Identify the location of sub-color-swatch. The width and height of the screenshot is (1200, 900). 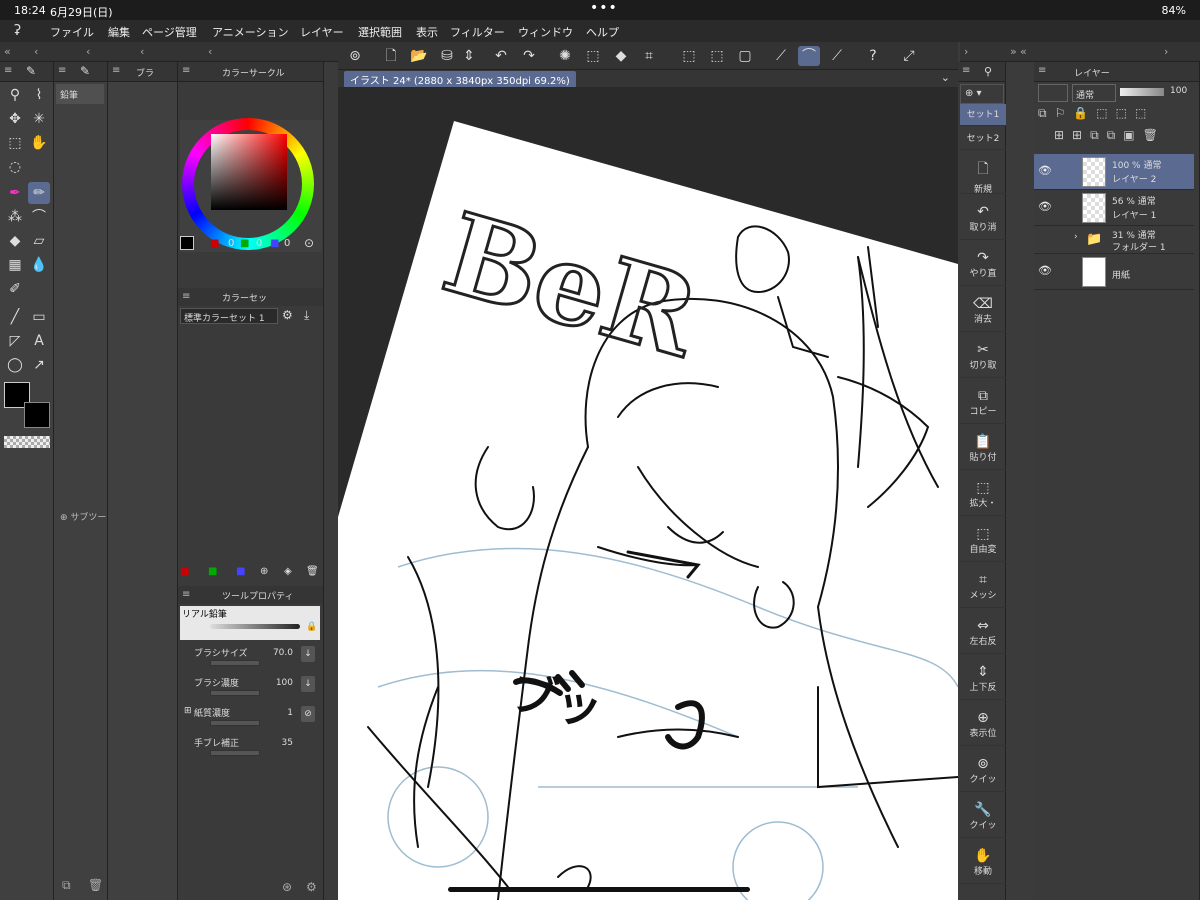
(37, 415).